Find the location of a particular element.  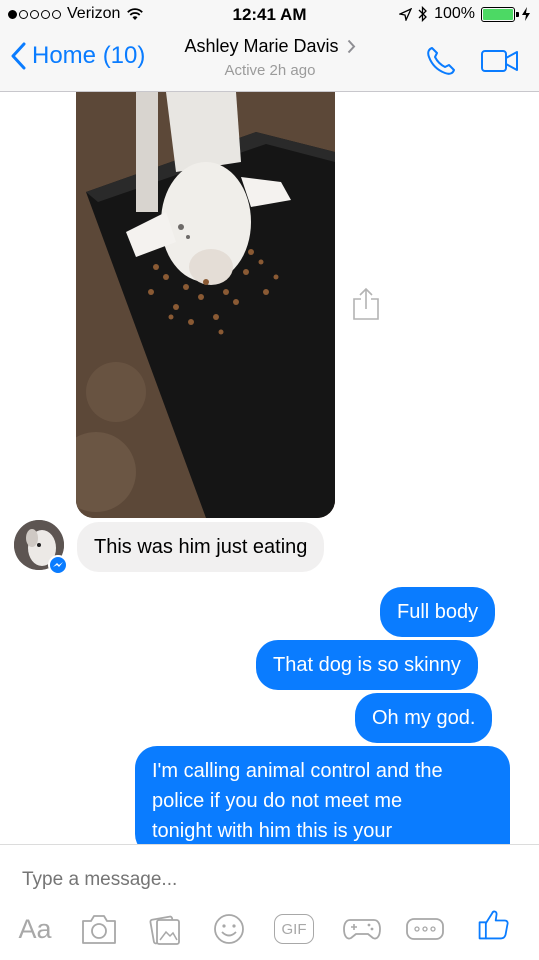

gif-icon: GIF is located at coordinates (294, 929).